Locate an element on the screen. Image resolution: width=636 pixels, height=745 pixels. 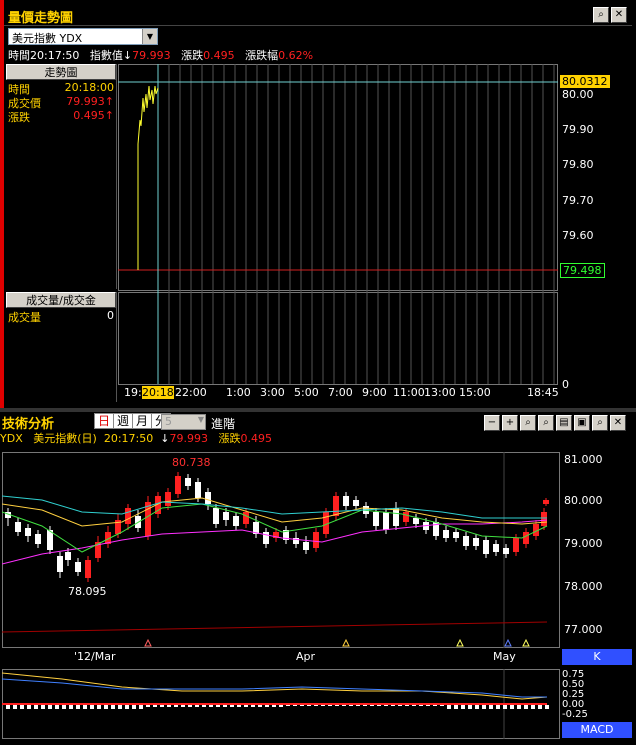
trend-panel-title: 量價走勢圖 is located at coordinates (41, 18).